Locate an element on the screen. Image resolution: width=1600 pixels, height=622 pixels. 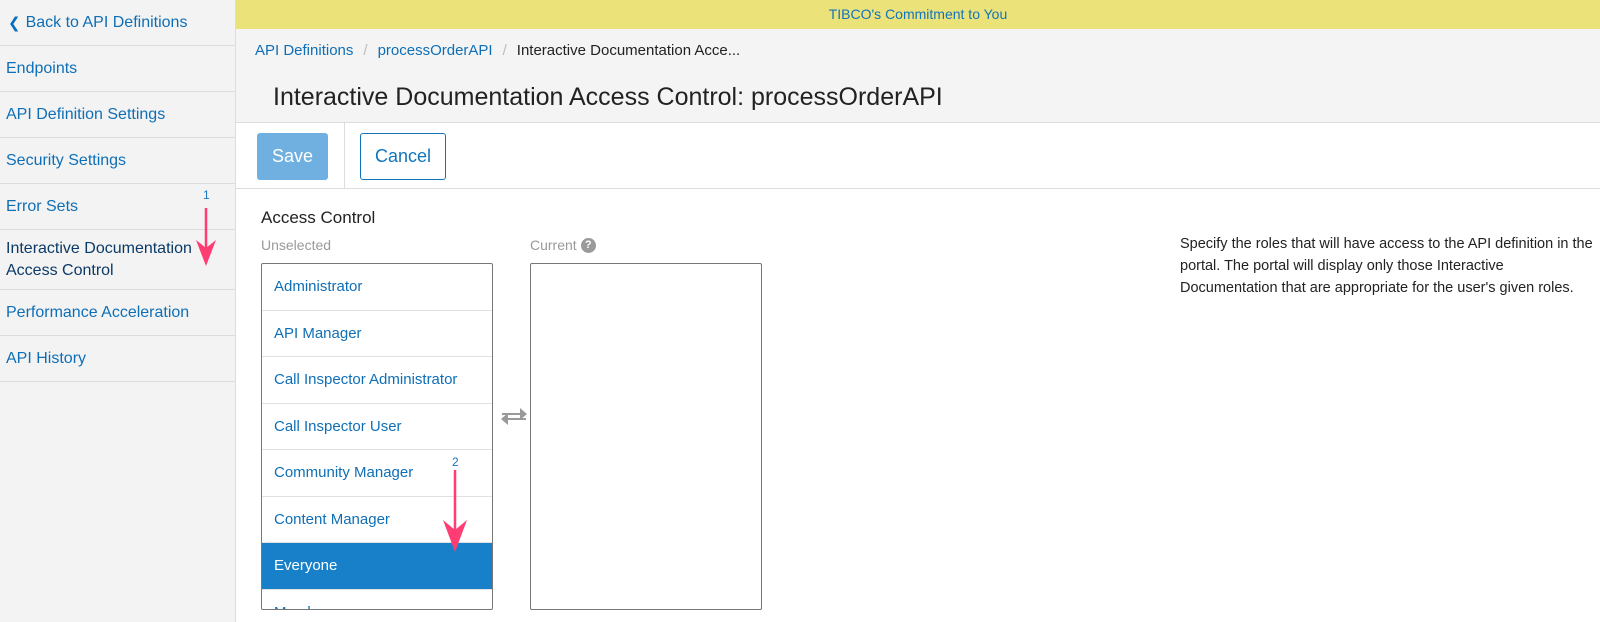
chevron-left-icon: ❮ is located at coordinates (14, 23).